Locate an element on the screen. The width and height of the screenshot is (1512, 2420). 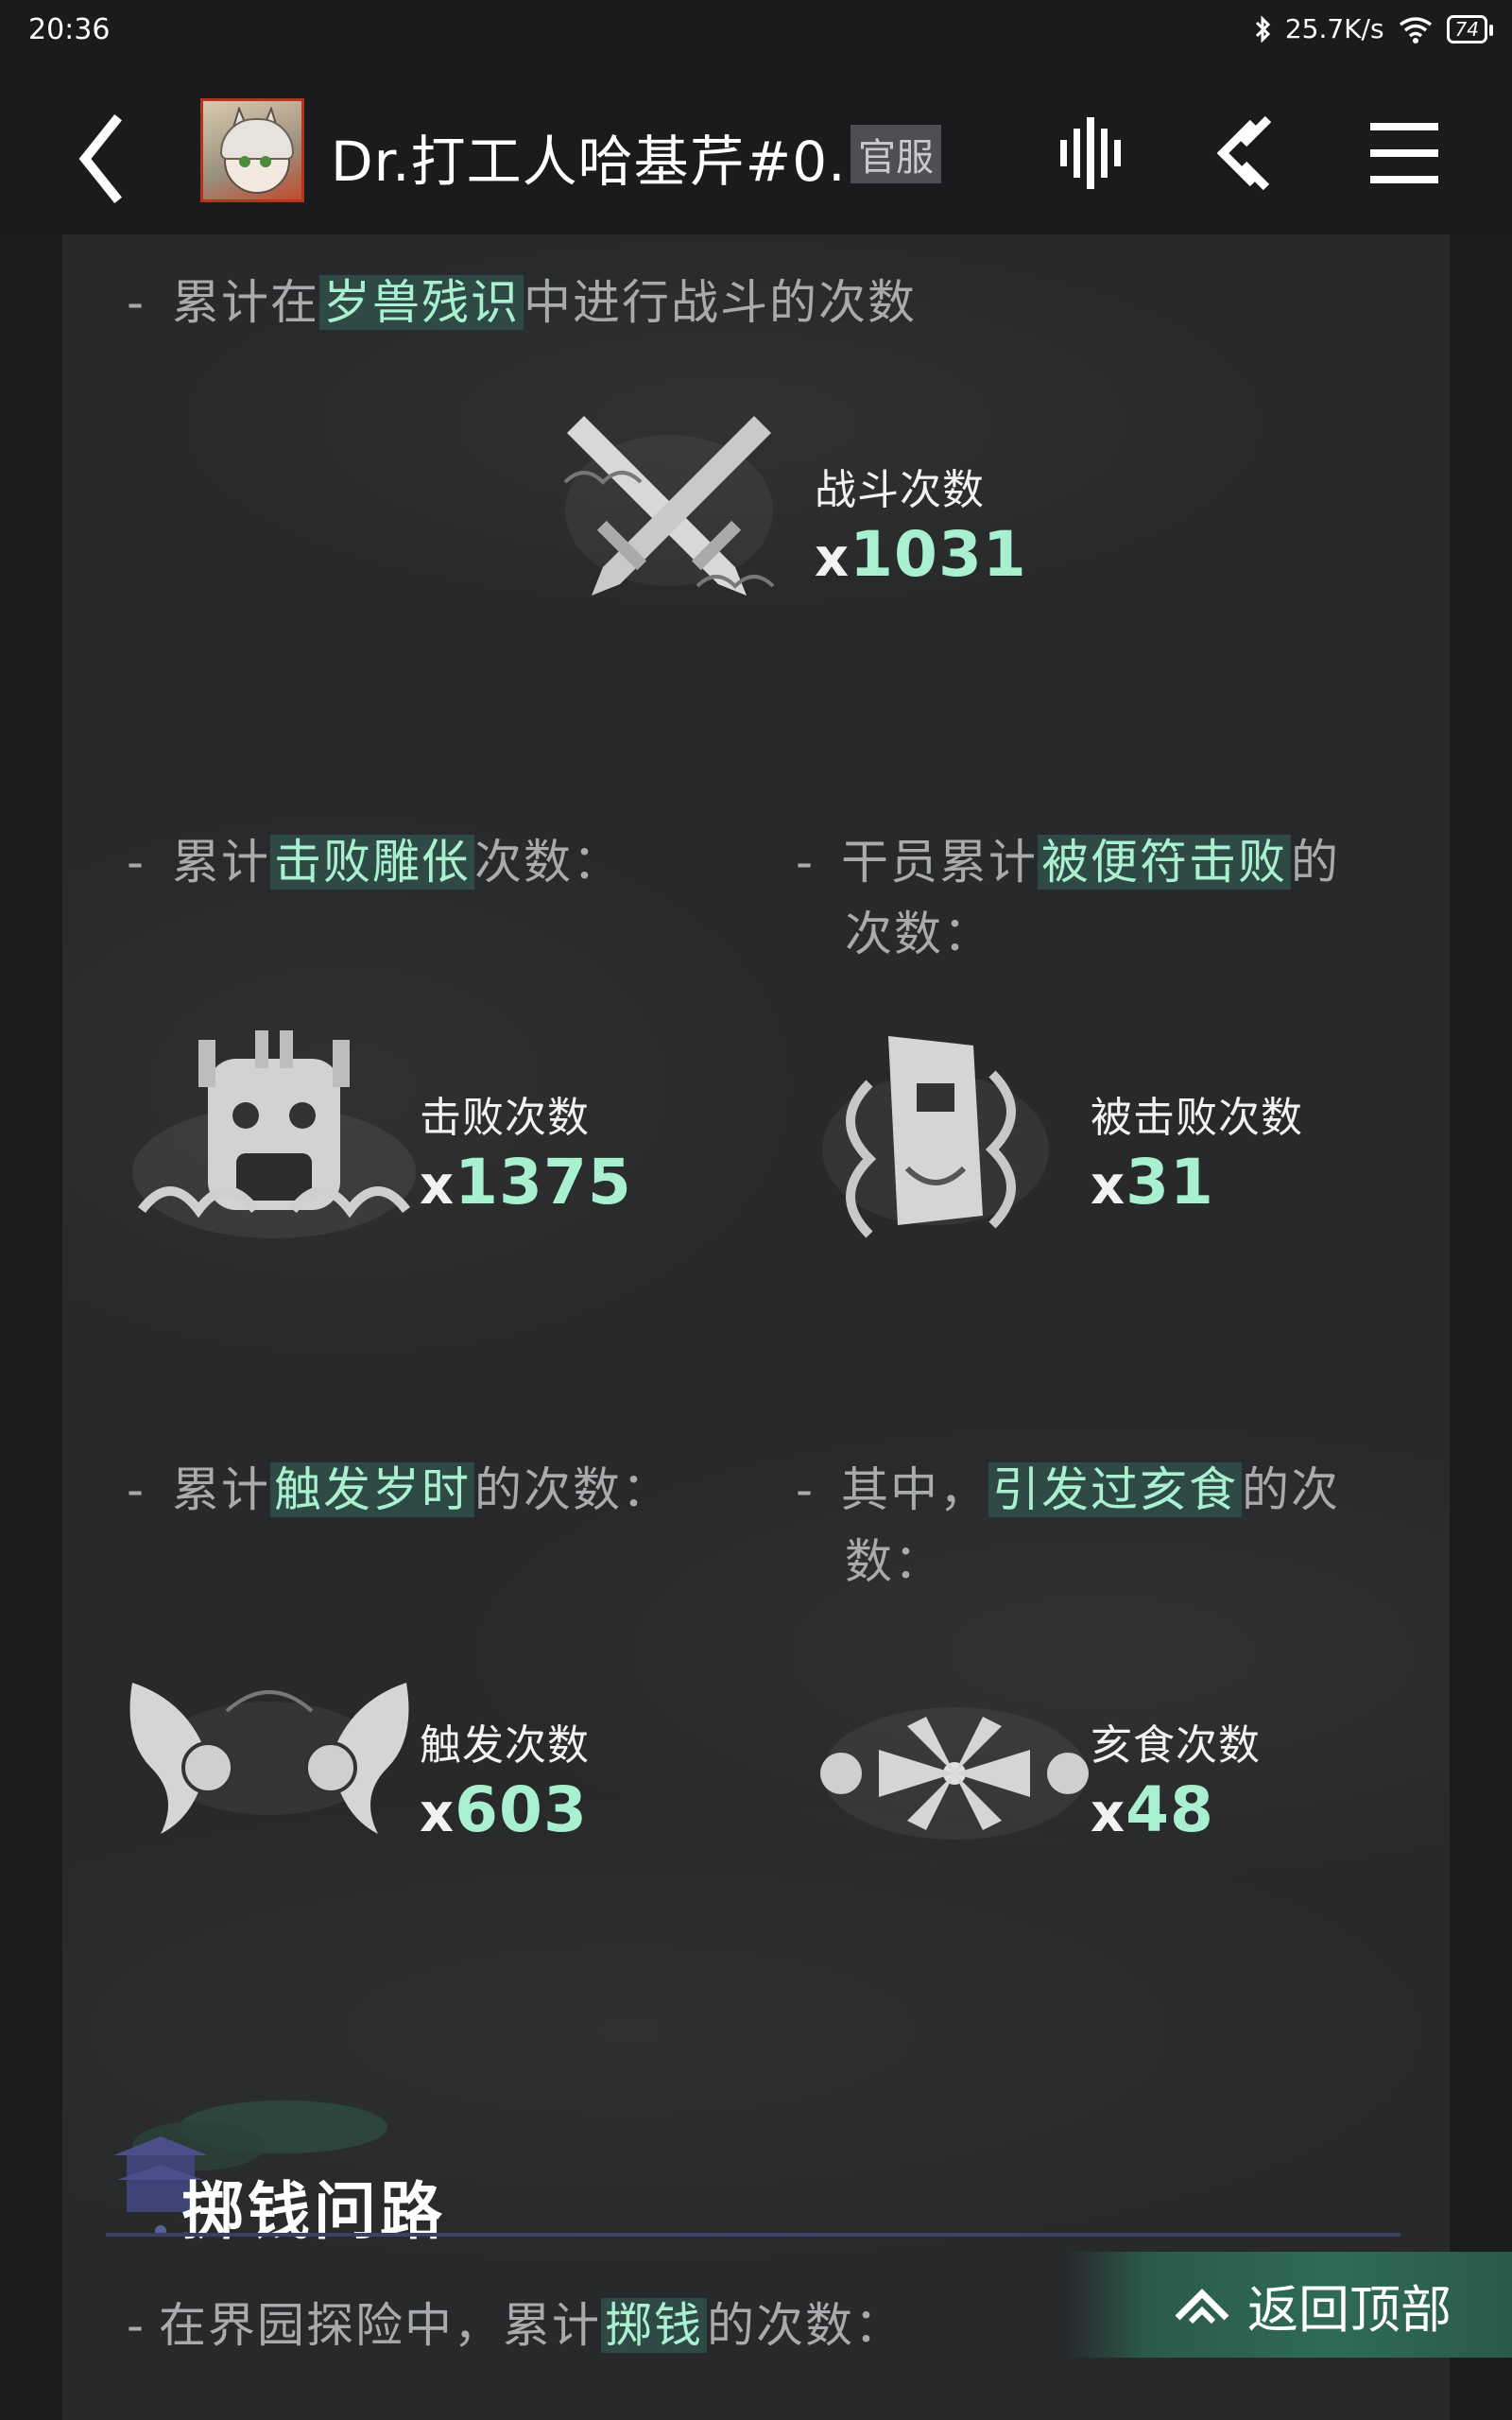
menu-icon is located at coordinates (1404, 153).